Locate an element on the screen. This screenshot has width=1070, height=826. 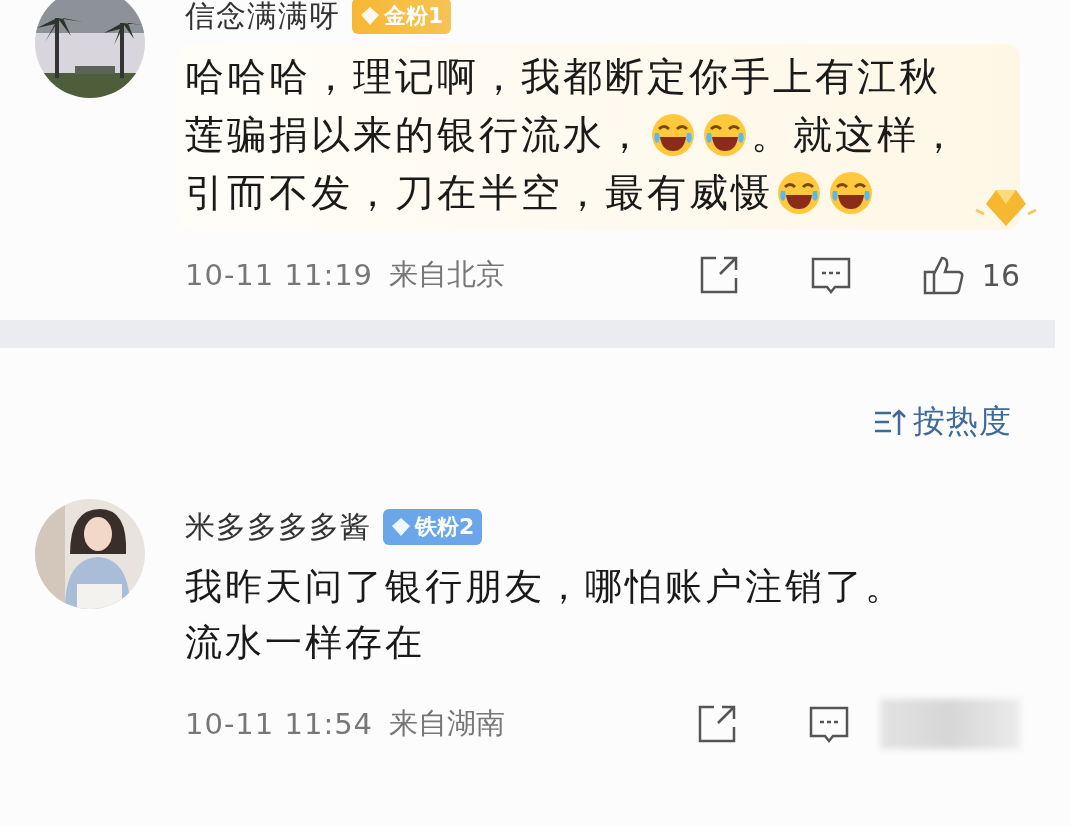
comment-text: 哈哈哈，理记啊，我都断定你手上有江秋 is located at coordinates (563, 77).